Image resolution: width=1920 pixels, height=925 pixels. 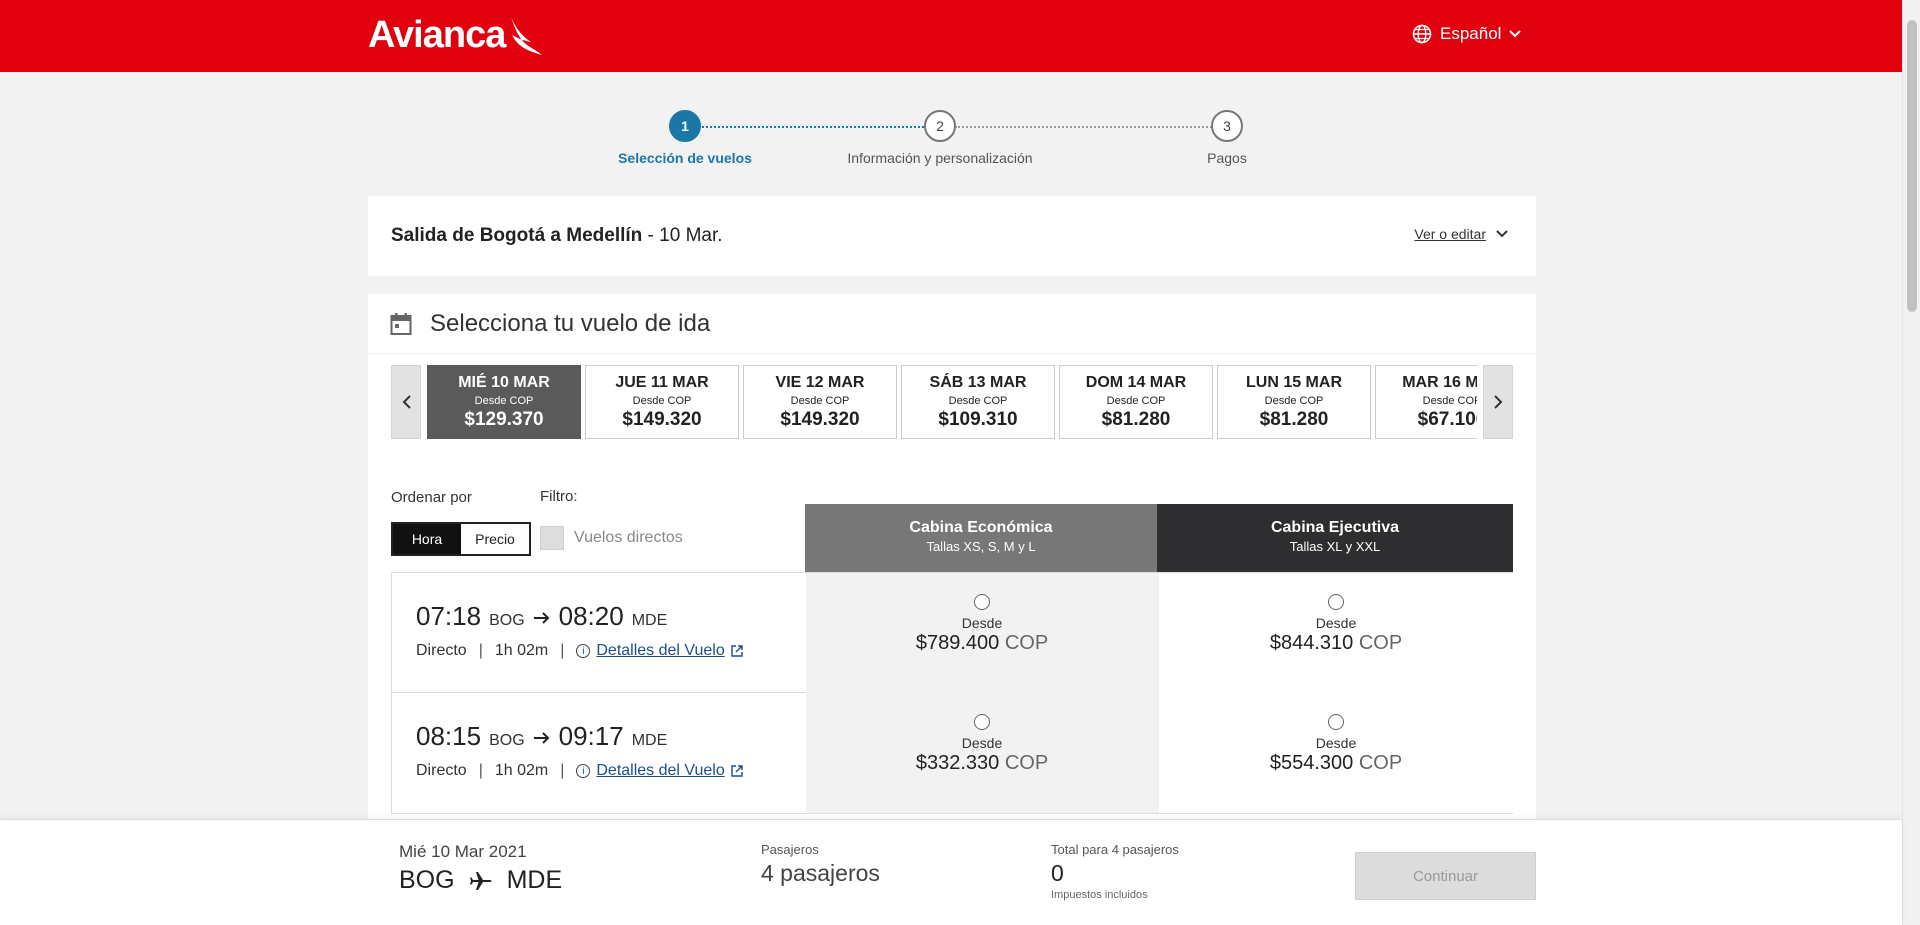 What do you see at coordinates (685, 158) in the screenshot?
I see `step-label: Selección de vuelos` at bounding box center [685, 158].